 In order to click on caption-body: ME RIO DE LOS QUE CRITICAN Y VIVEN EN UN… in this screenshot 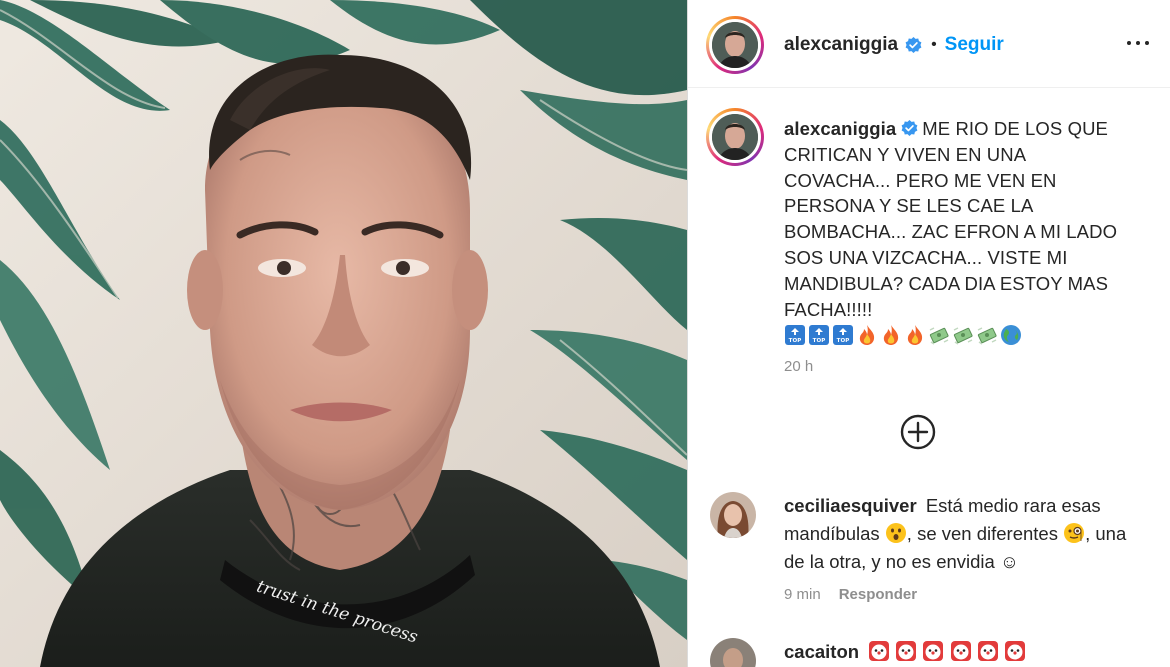, I will do `click(951, 219)`.